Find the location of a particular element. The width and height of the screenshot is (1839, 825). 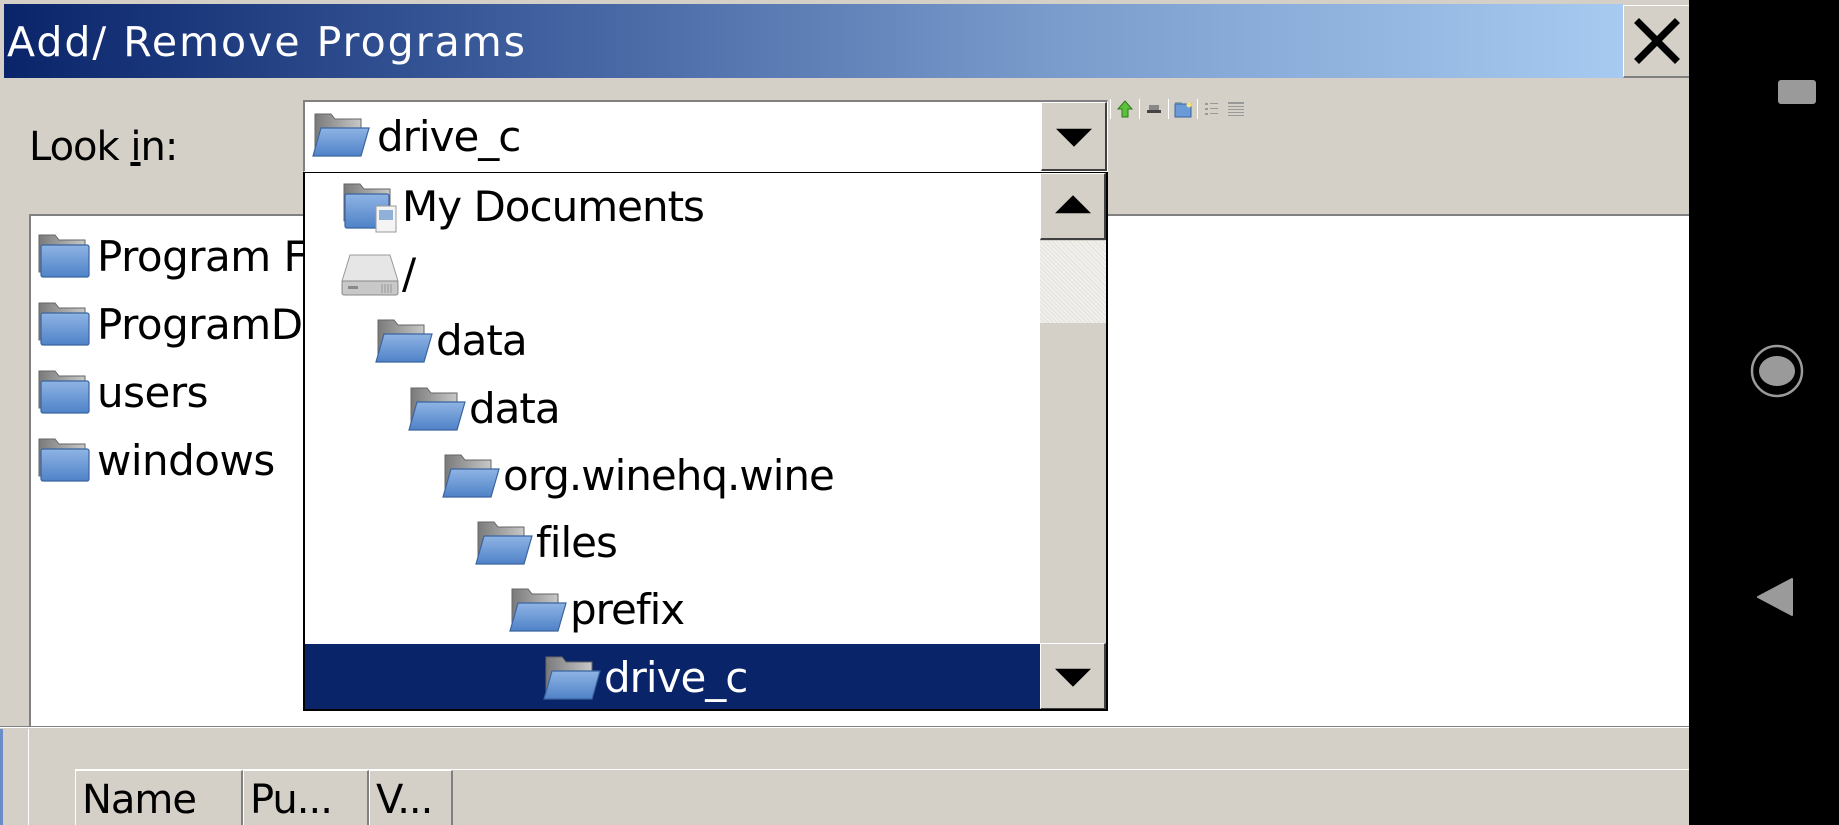

close-icon is located at coordinates (1656, 41).